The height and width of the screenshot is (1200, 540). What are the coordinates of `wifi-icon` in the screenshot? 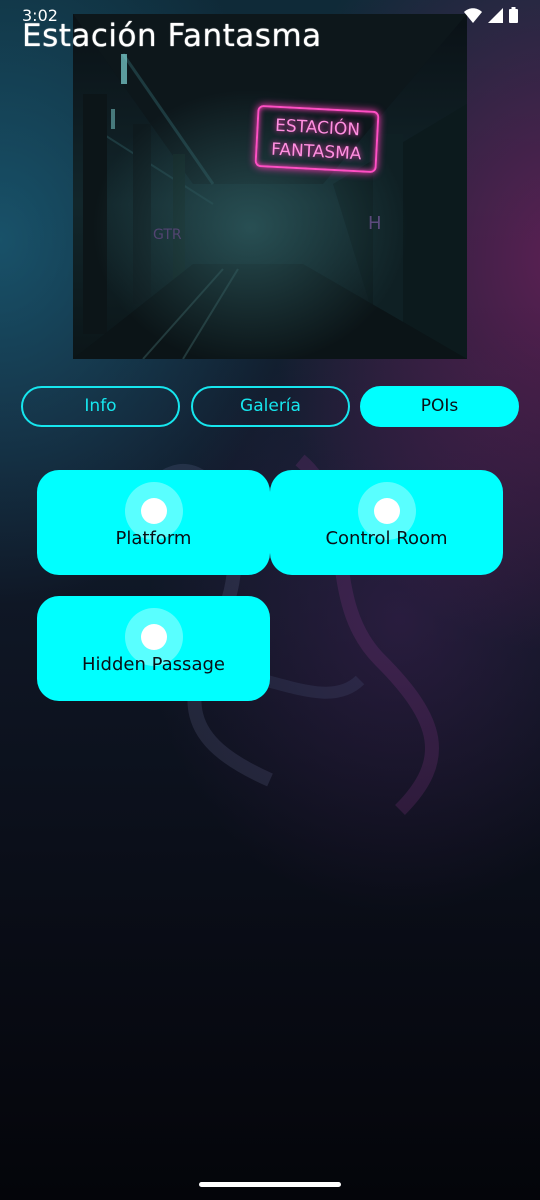 It's located at (473, 15).